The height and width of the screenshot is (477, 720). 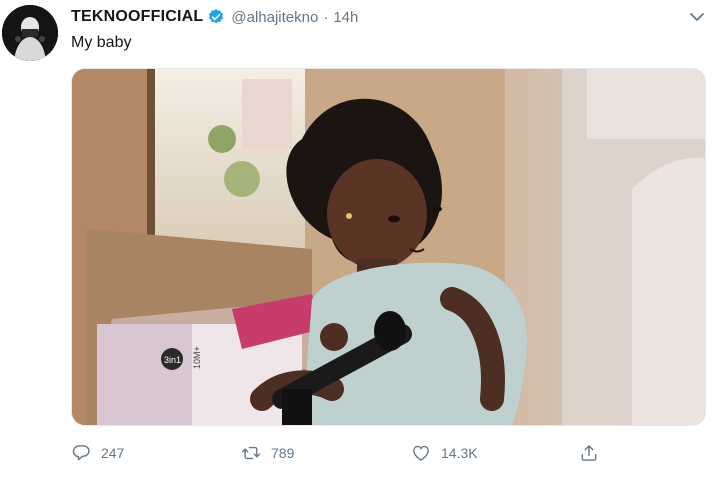 I want to click on tweet-header: TEKNOOFFICIAL @alhajitekno · 14h, so click(x=214, y=17).